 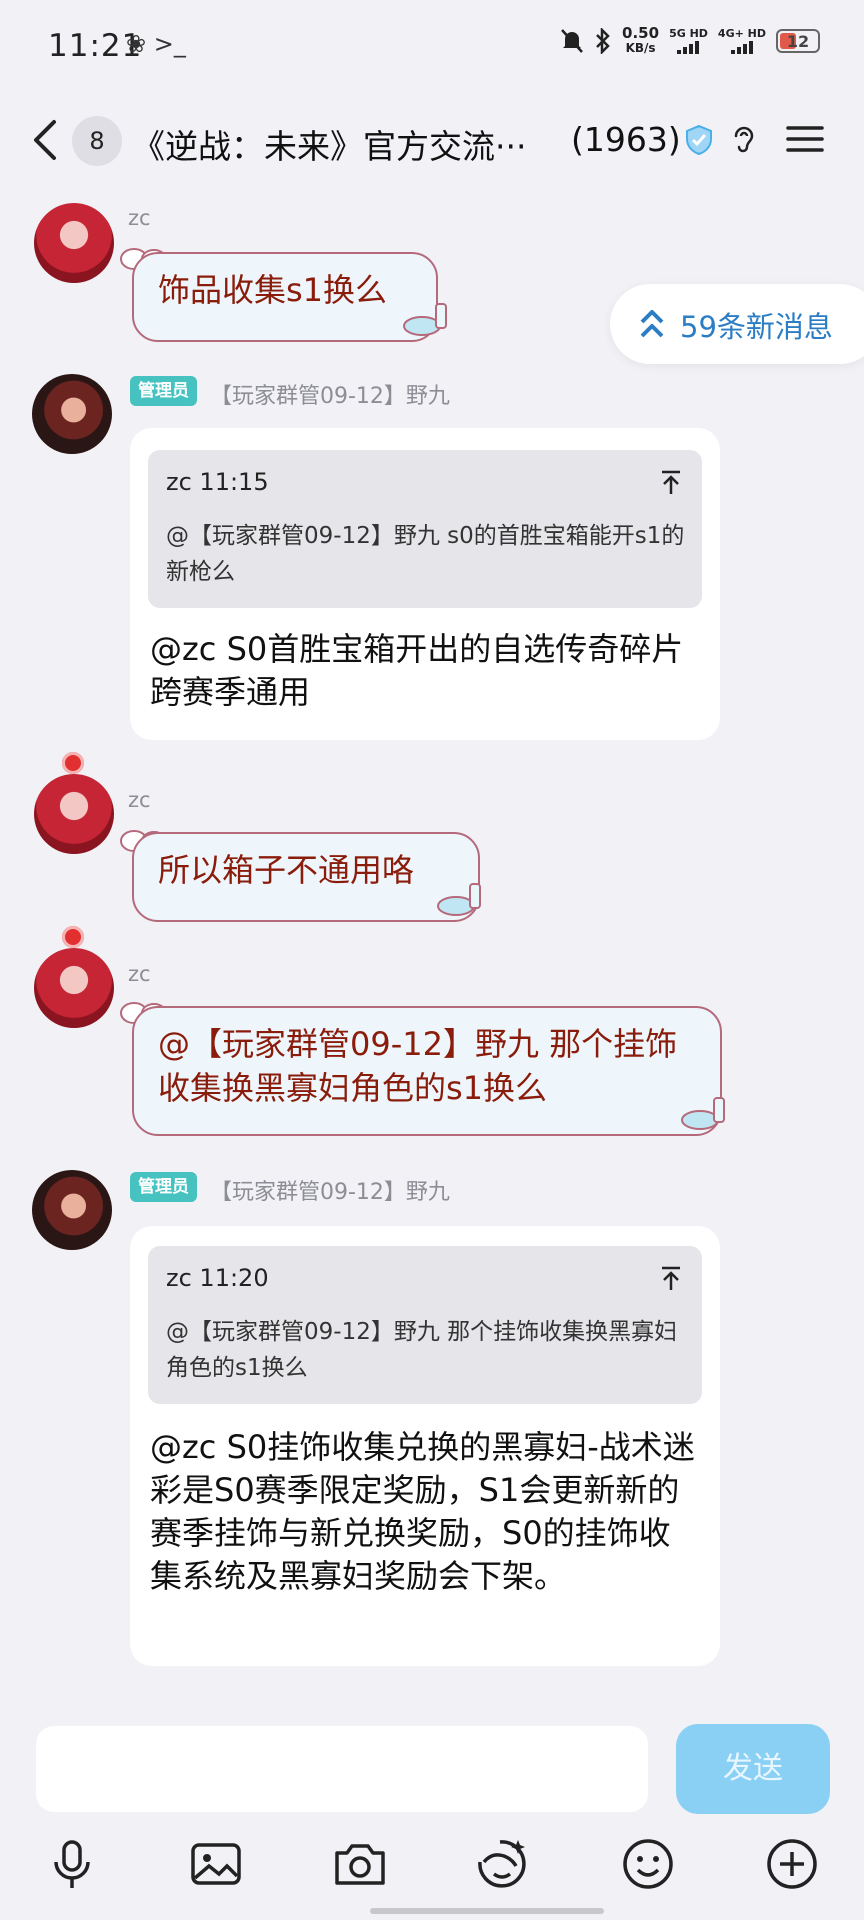 I want to click on menu-icon, so click(x=805, y=139).